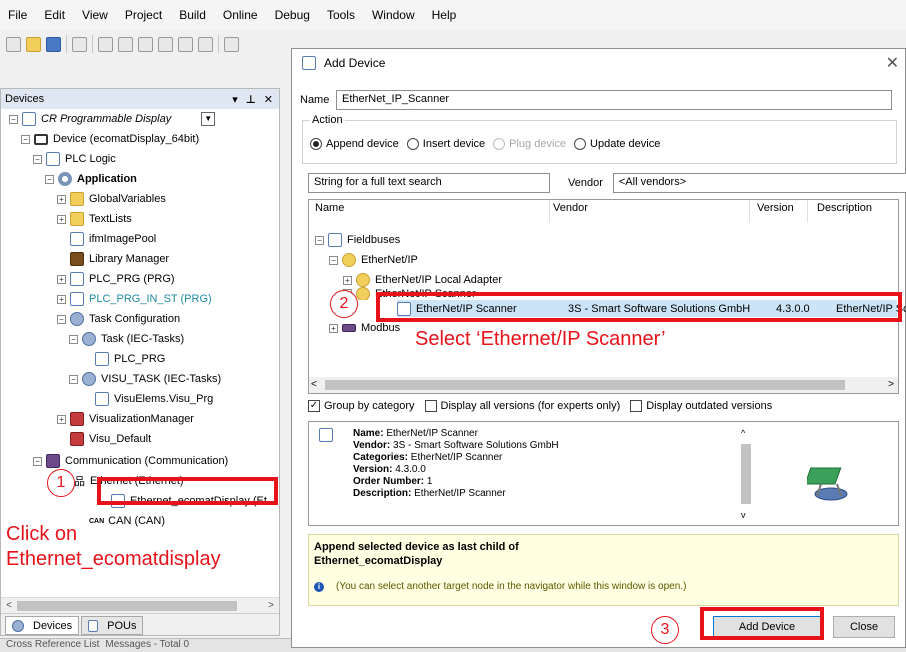  I want to click on info-vertical-scrollbar: ^ v, so click(746, 474).